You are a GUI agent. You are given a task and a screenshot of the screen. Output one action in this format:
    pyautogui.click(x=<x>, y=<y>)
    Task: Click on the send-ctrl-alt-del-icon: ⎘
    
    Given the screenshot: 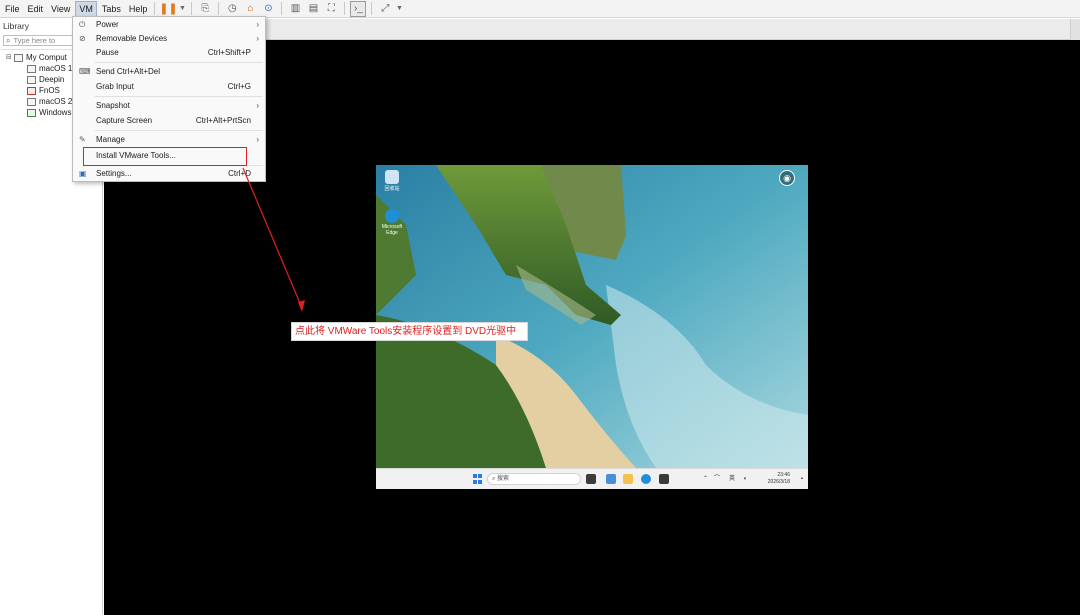 What is the action you would take?
    pyautogui.click(x=205, y=9)
    